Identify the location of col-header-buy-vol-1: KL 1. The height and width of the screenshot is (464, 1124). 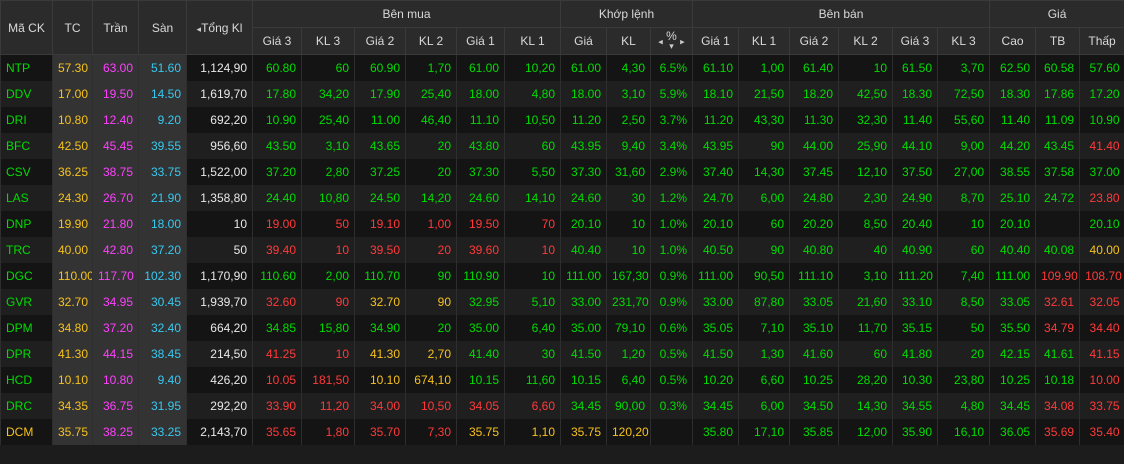
(532, 41).